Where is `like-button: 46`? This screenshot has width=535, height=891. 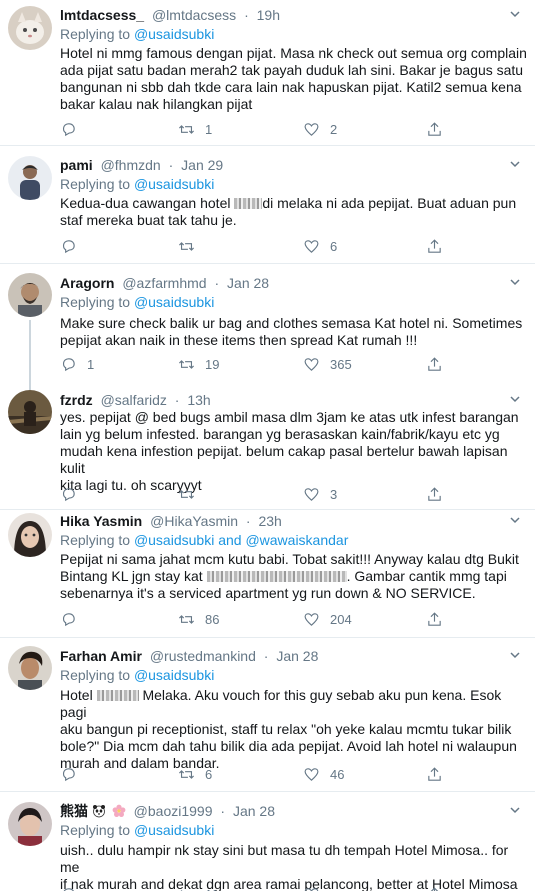 like-button: 46 is located at coordinates (323, 774).